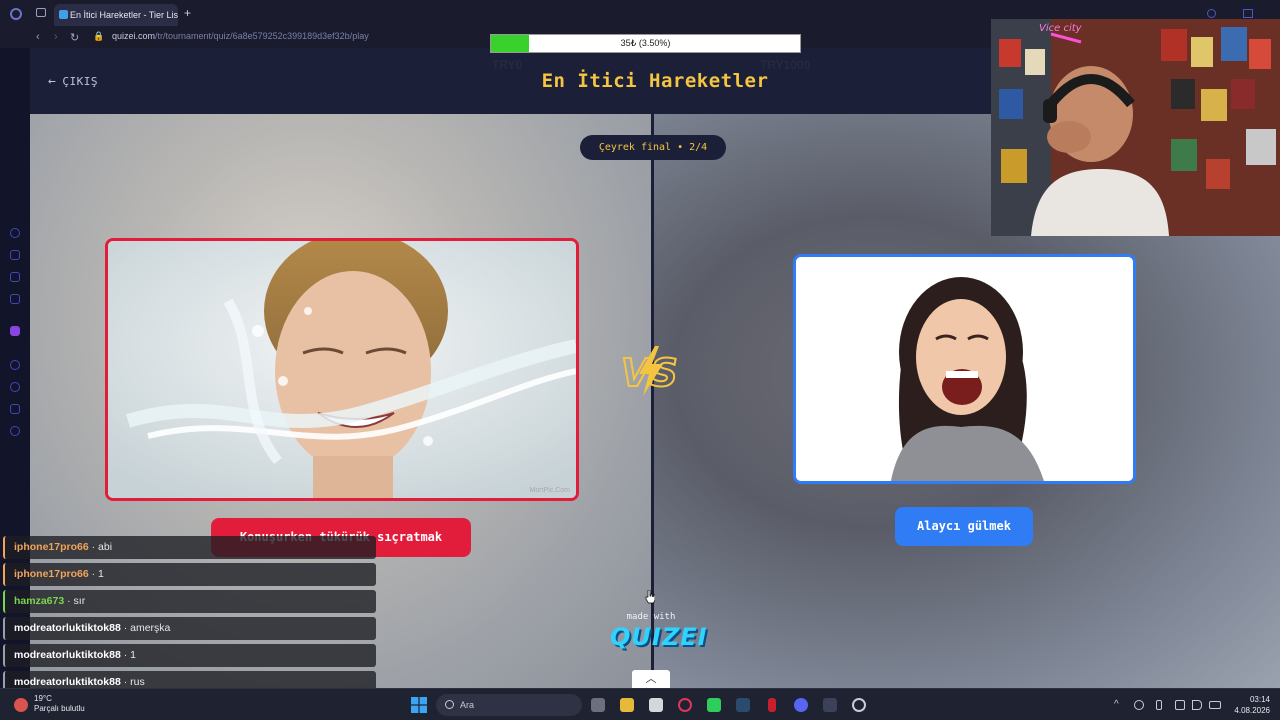 This screenshot has width=1280, height=720. Describe the element at coordinates (1197, 705) in the screenshot. I see `volume-icon` at that location.